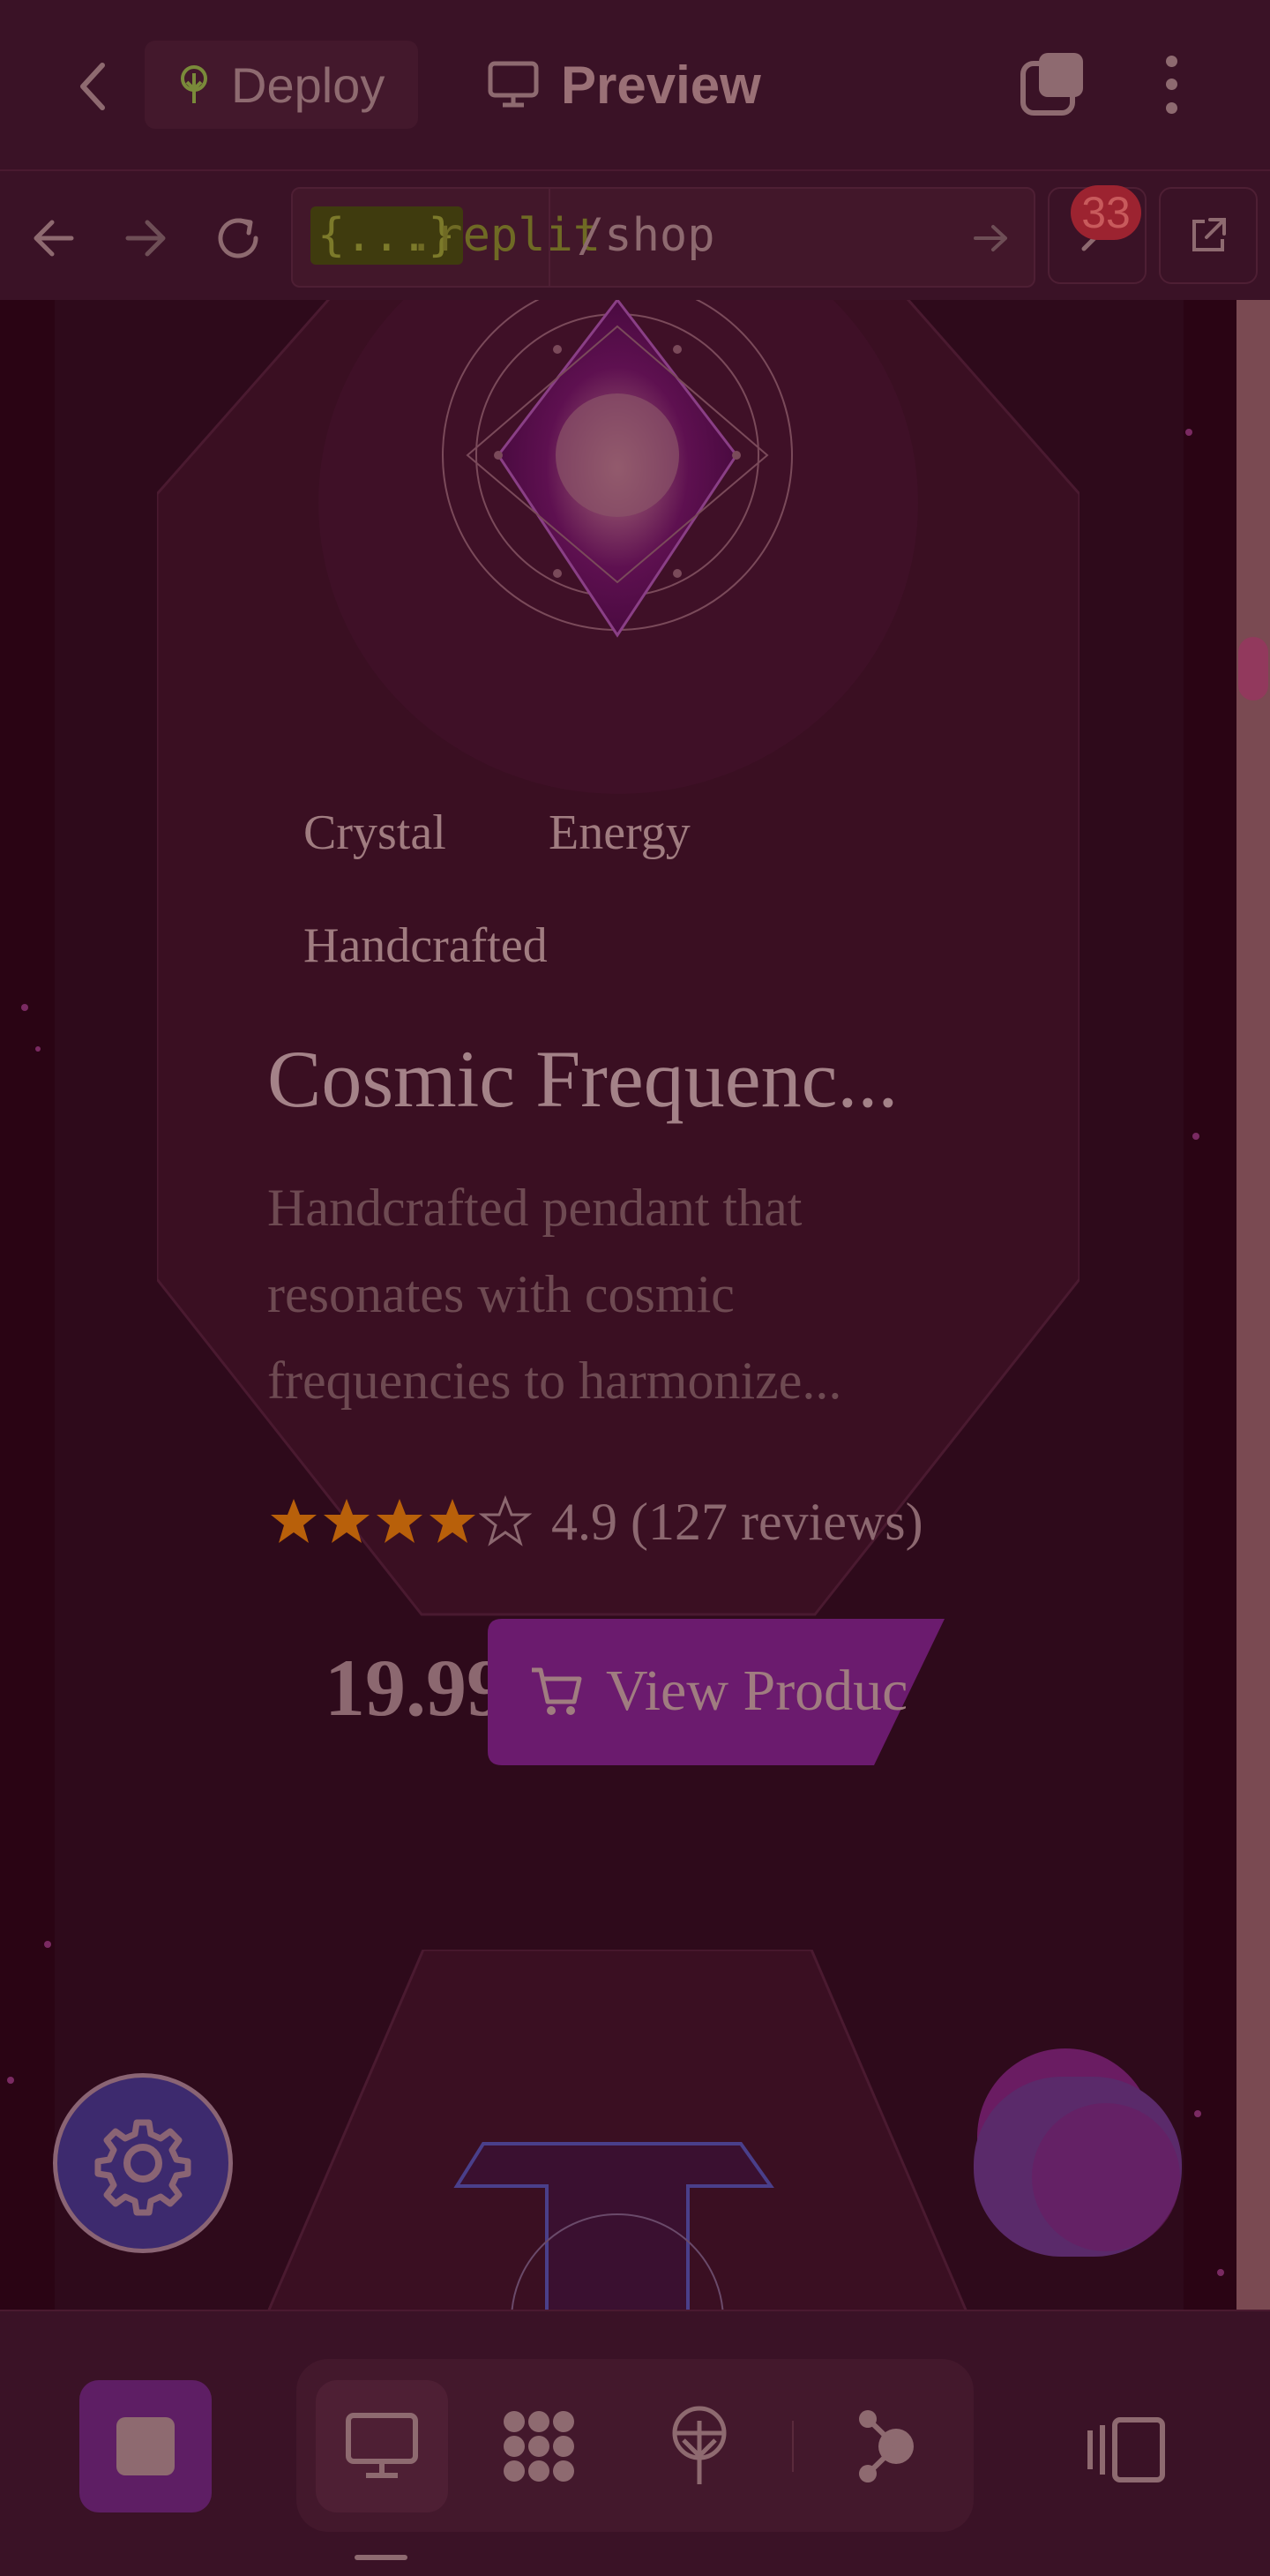 This screenshot has width=1270, height=2576. I want to click on windows-button, so click(1053, 84).